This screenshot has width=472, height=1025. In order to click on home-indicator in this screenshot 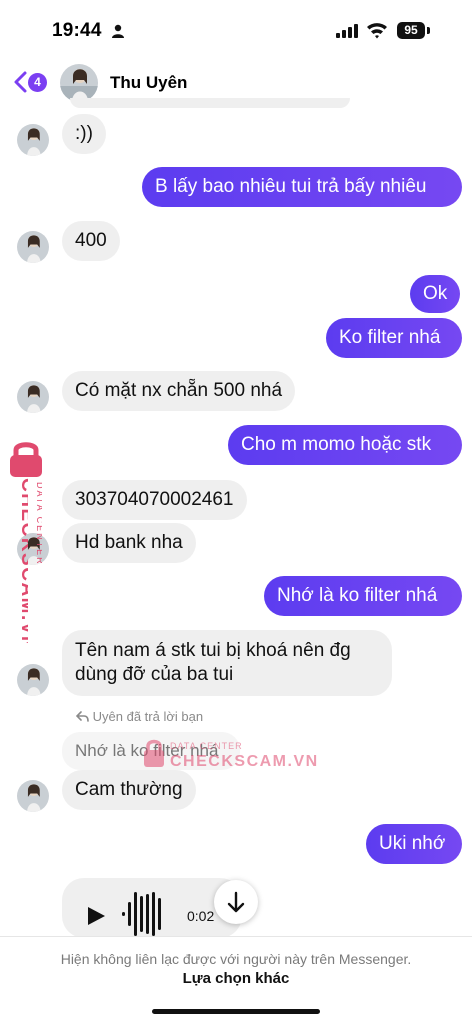, I will do `click(236, 1011)`.